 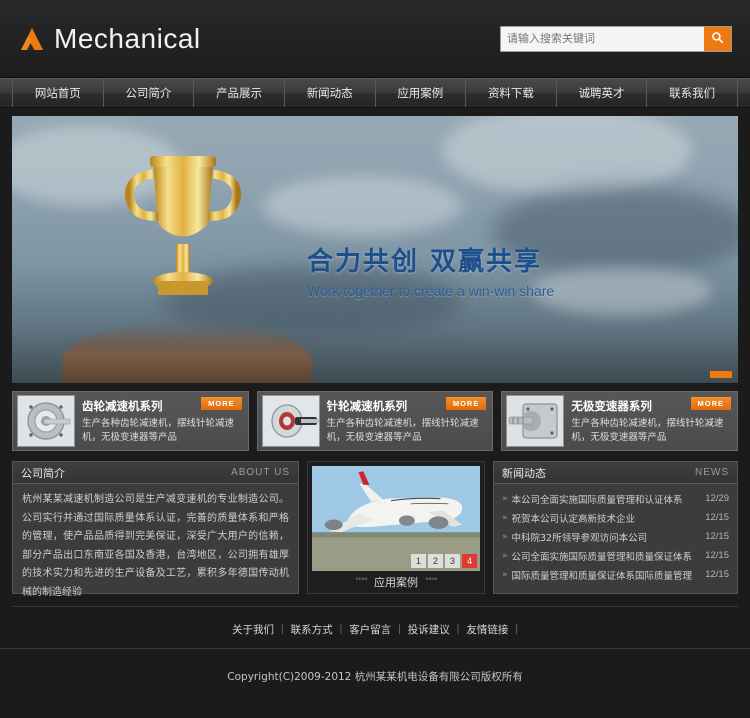 I want to click on logo-text: Mechanical, so click(x=127, y=38).